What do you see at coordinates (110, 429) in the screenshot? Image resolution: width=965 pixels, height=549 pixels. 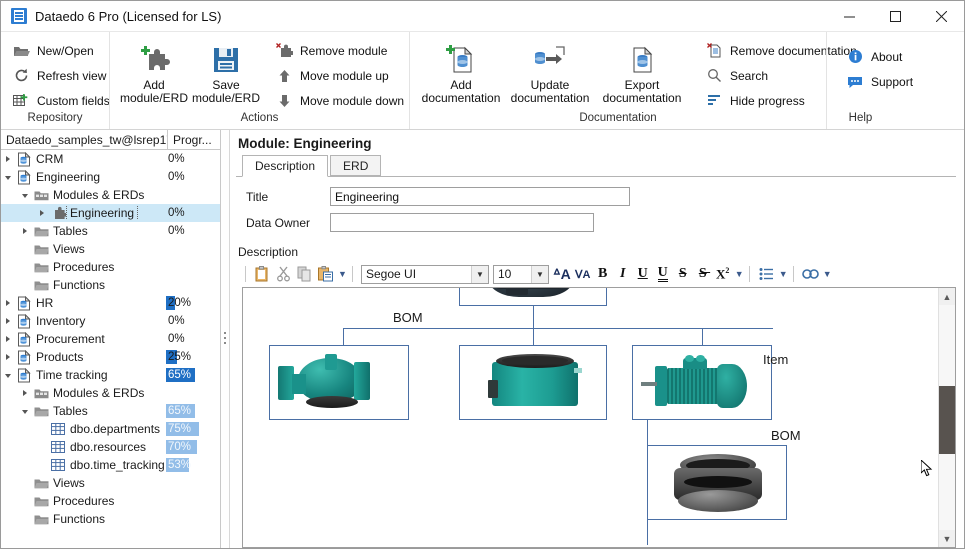 I see `tree-row: dbo.departments 75%` at bounding box center [110, 429].